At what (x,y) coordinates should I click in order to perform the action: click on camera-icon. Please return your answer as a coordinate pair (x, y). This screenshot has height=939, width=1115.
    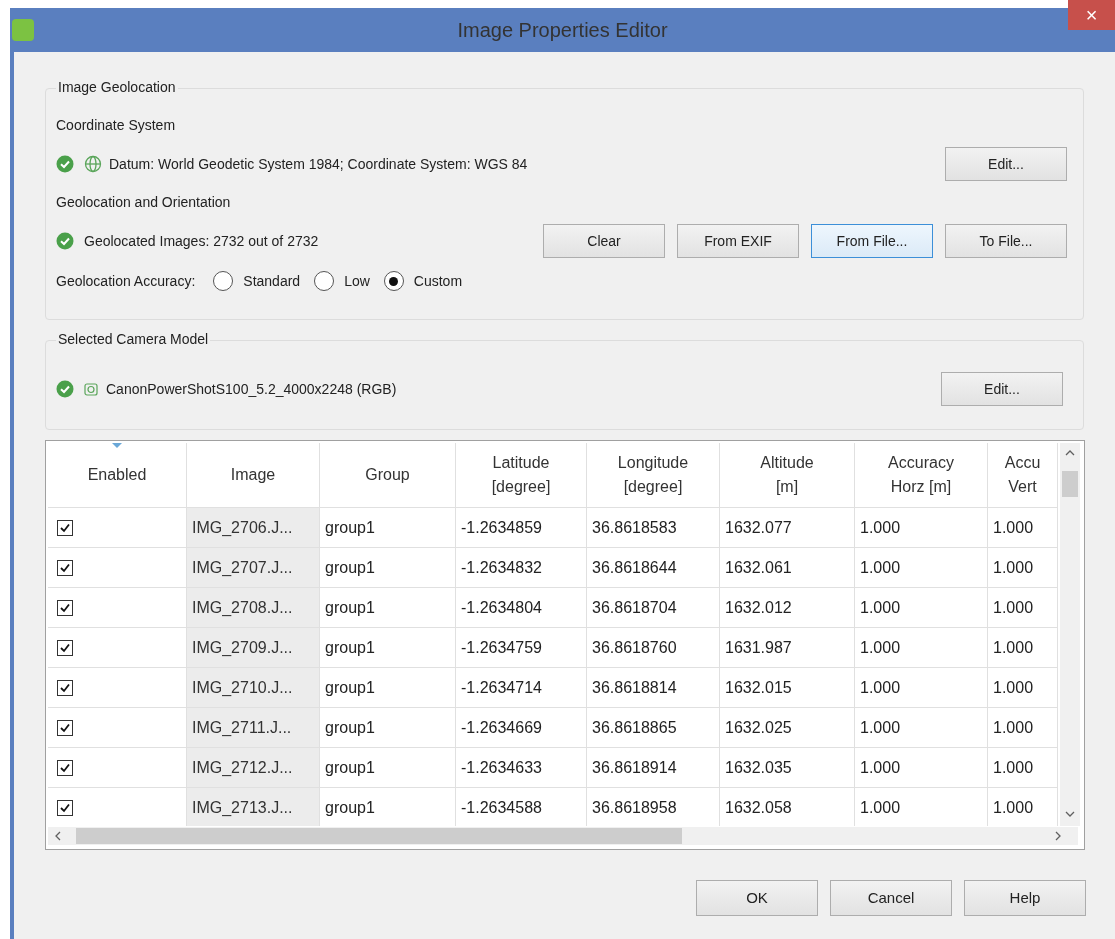
    Looking at the image, I should click on (91, 389).